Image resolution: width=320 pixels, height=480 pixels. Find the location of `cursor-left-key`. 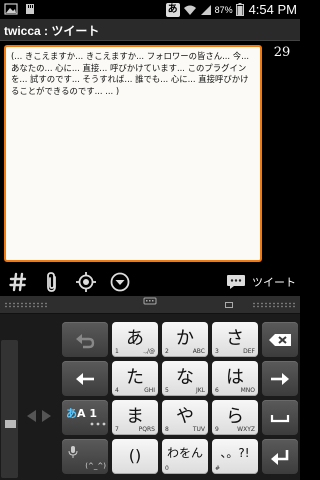

cursor-left-key is located at coordinates (85, 378).